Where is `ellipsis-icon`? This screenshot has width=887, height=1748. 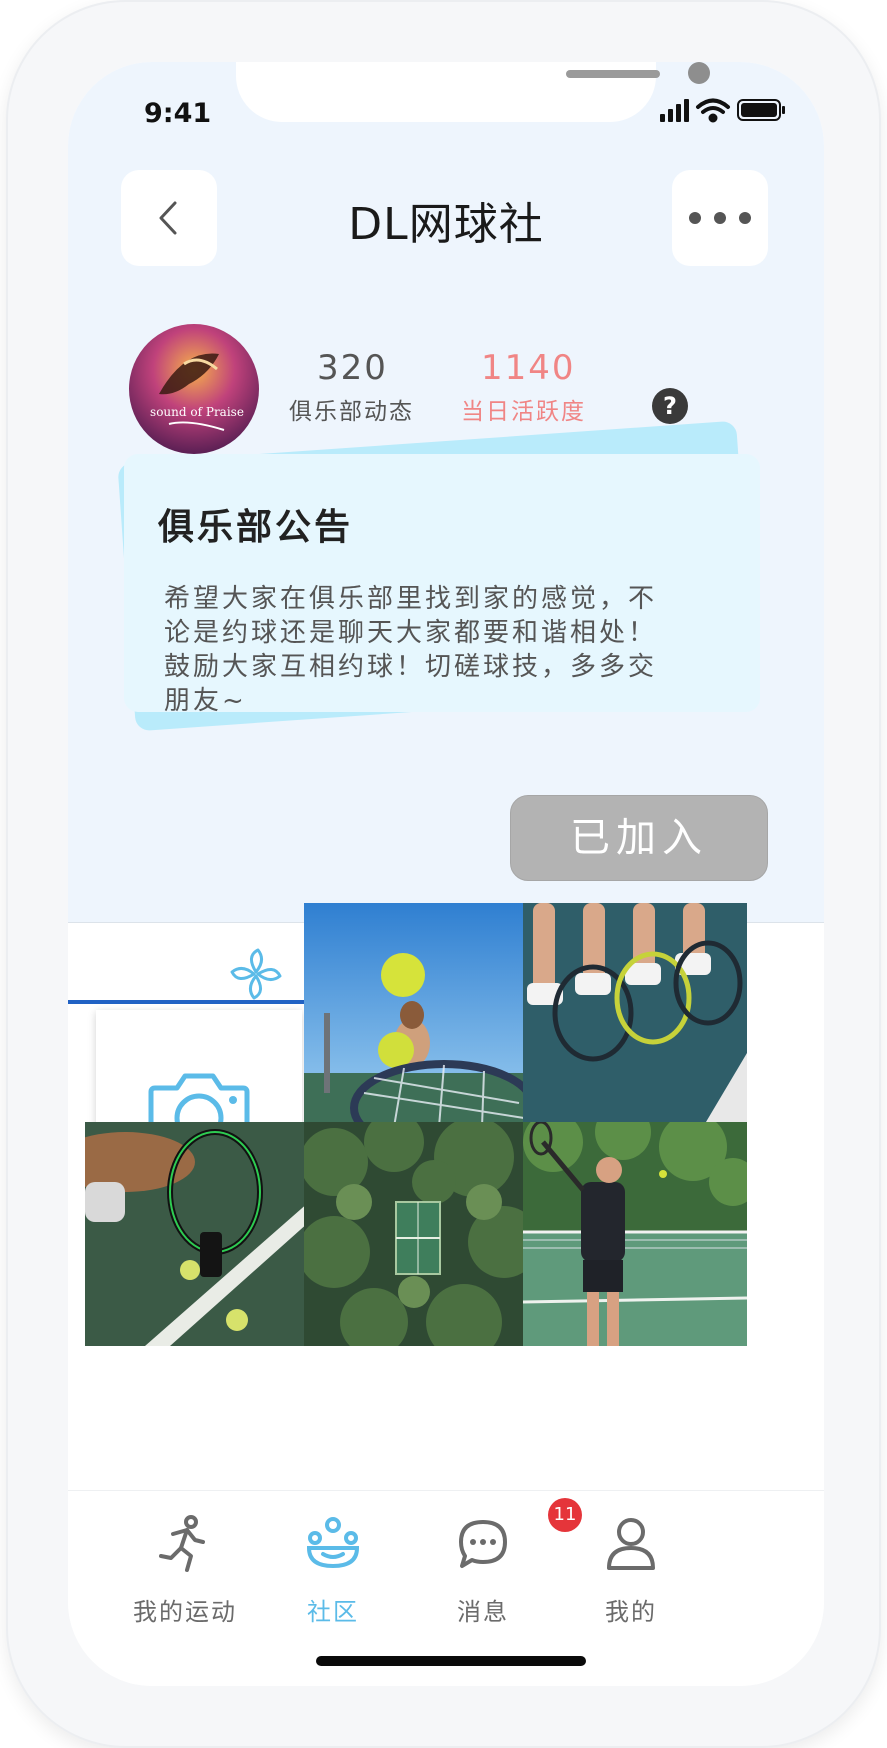 ellipsis-icon is located at coordinates (720, 218).